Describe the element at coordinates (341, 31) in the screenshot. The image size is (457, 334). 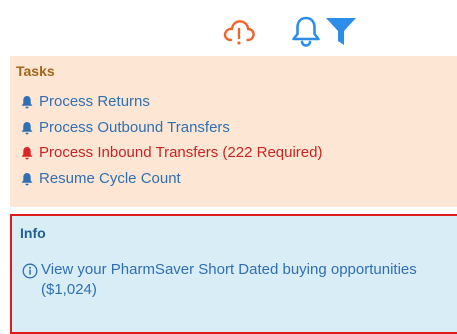
I see `filter-icon` at that location.